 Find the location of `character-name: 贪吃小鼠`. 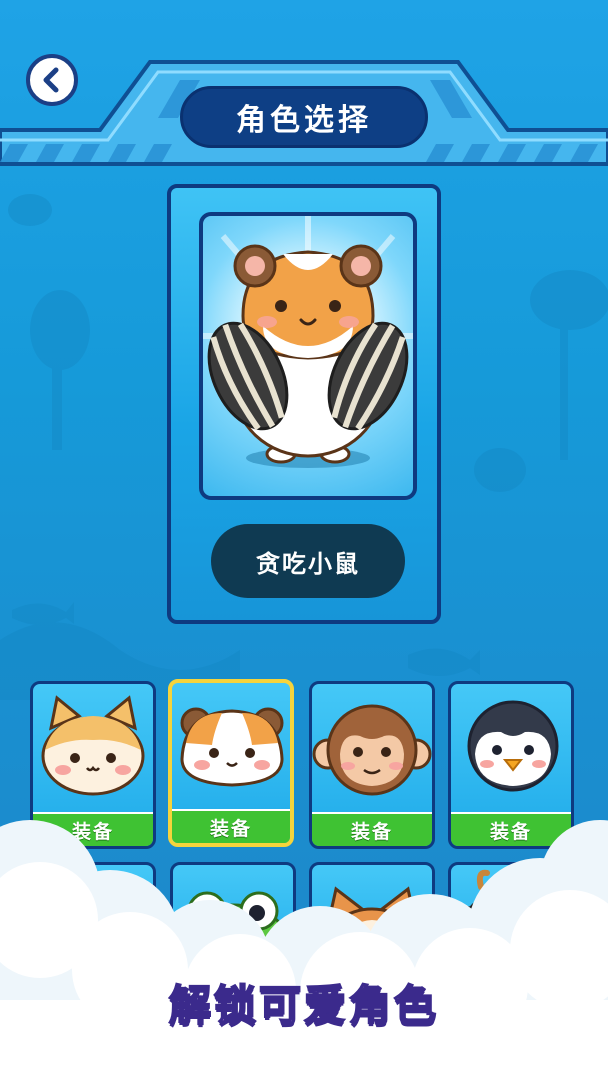

character-name: 贪吃小鼠 is located at coordinates (308, 563).